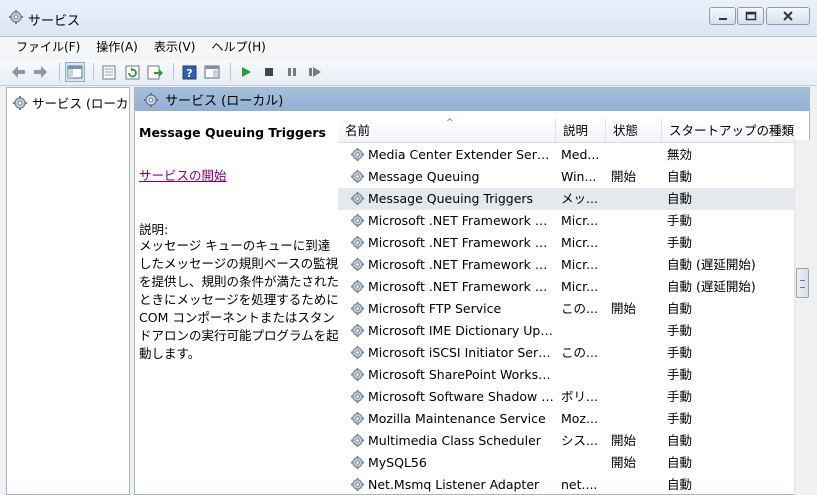 Image resolution: width=817 pixels, height=495 pixels. I want to click on table-row: Media Center Extender Service Med... 無効, so click(566, 155).